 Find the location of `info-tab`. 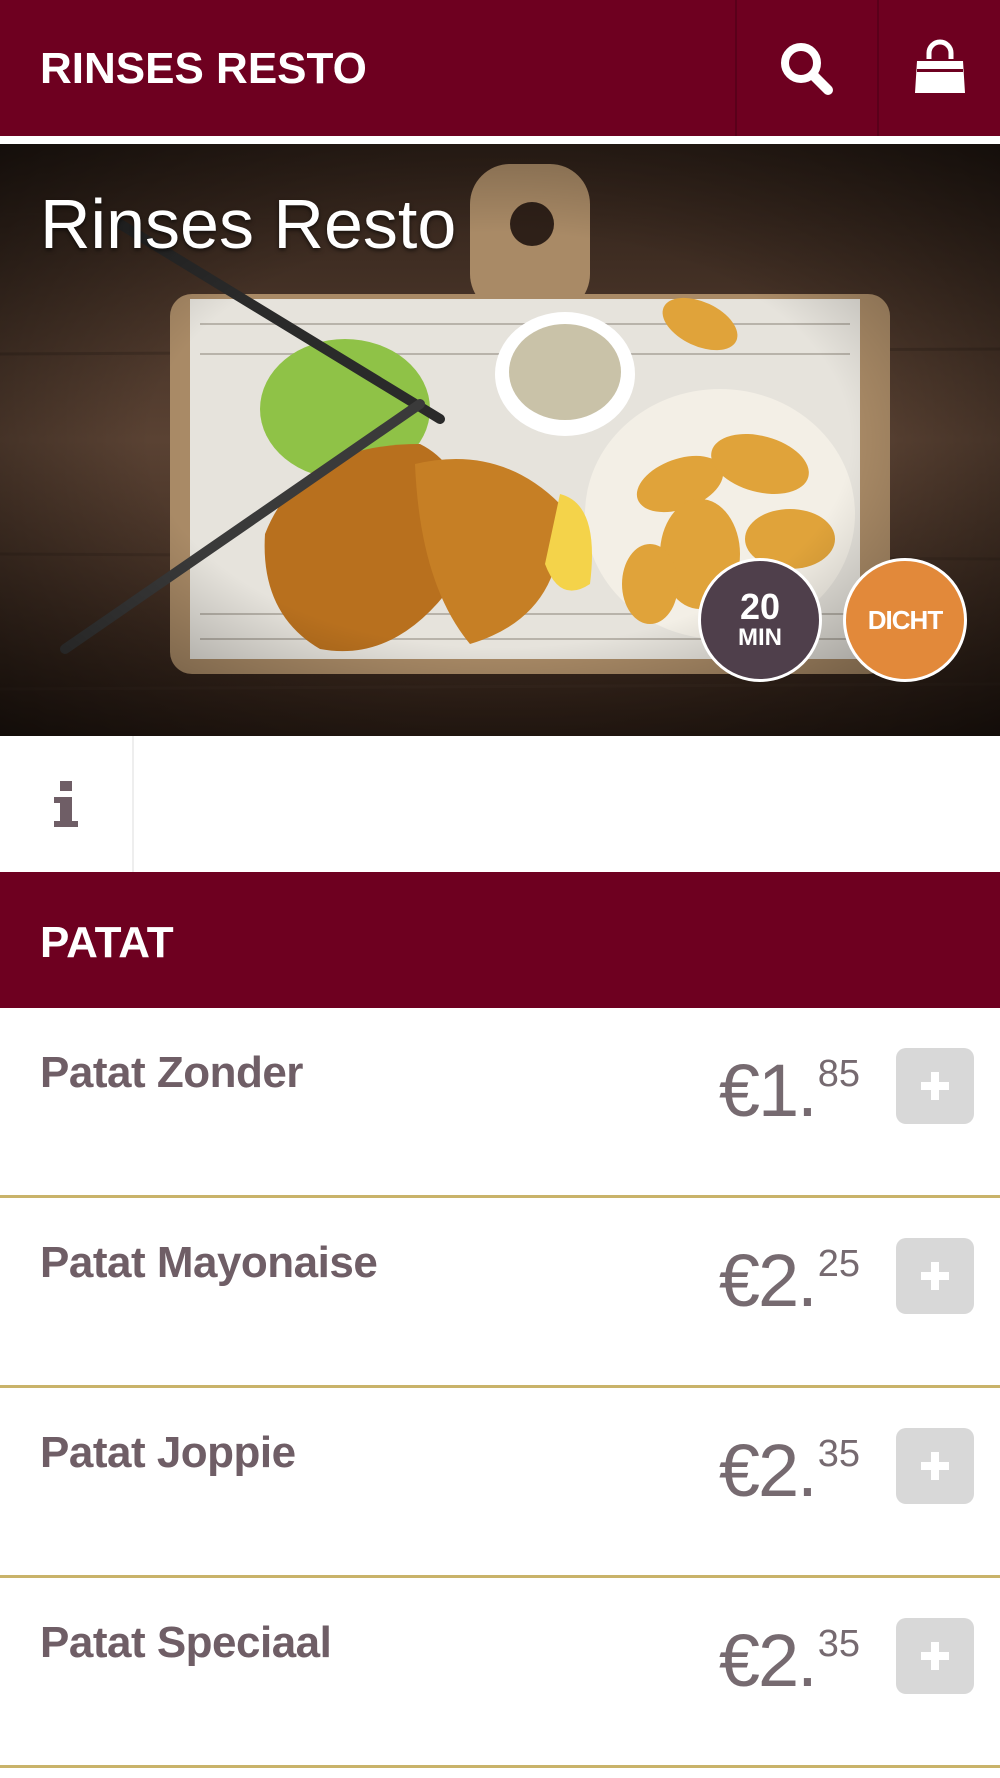

info-tab is located at coordinates (67, 804).